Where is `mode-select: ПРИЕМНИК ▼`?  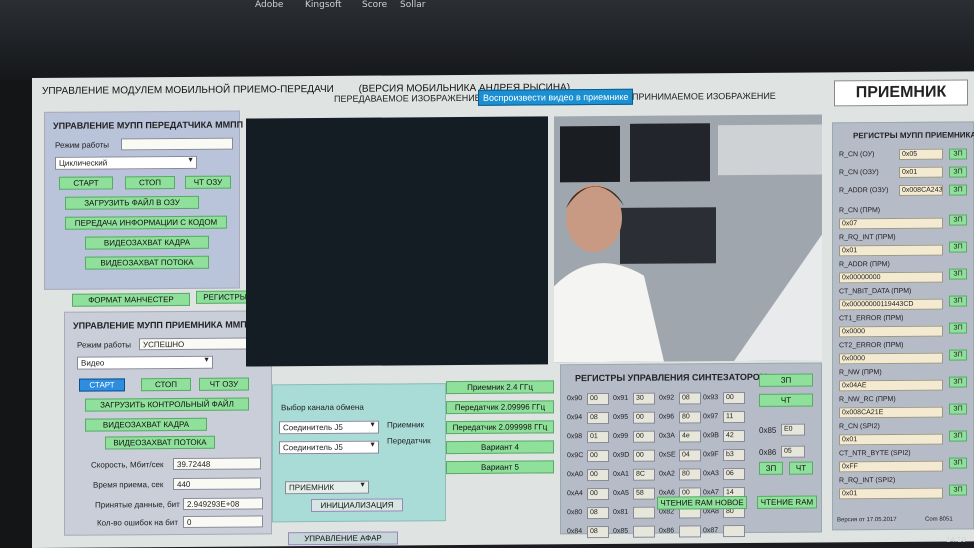 mode-select: ПРИЕМНИК ▼ is located at coordinates (327, 487).